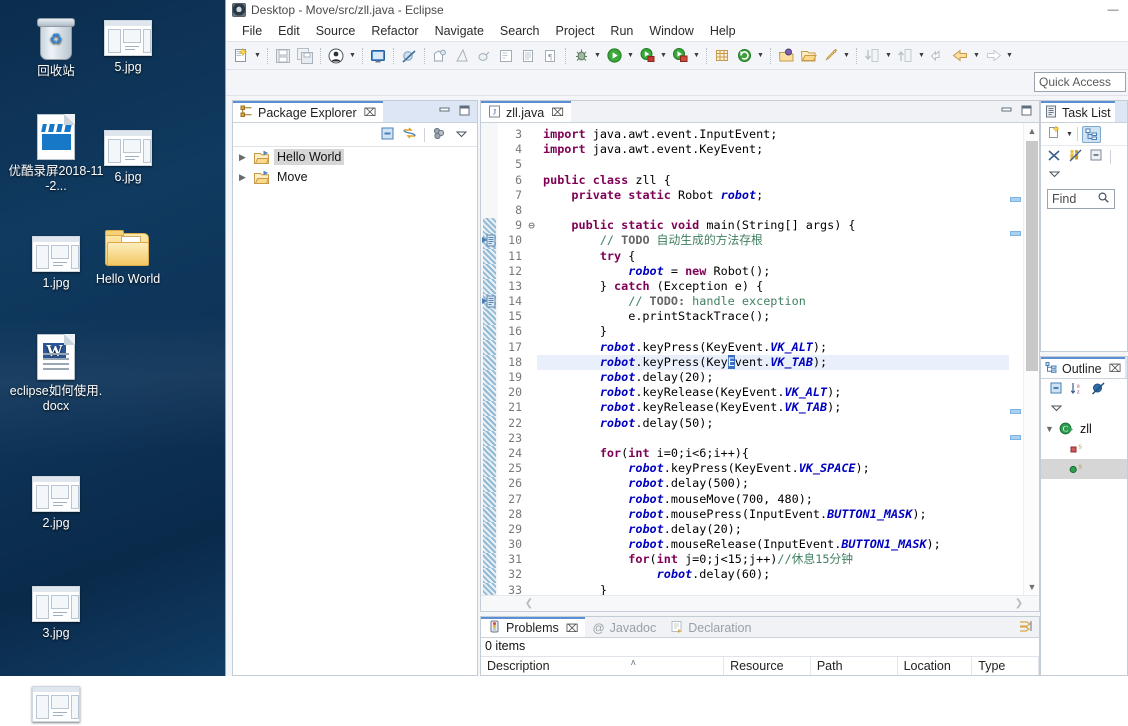 The width and height of the screenshot is (1128, 726). Describe the element at coordinates (1026, 627) in the screenshot. I see `focus-on-selection-icon` at that location.